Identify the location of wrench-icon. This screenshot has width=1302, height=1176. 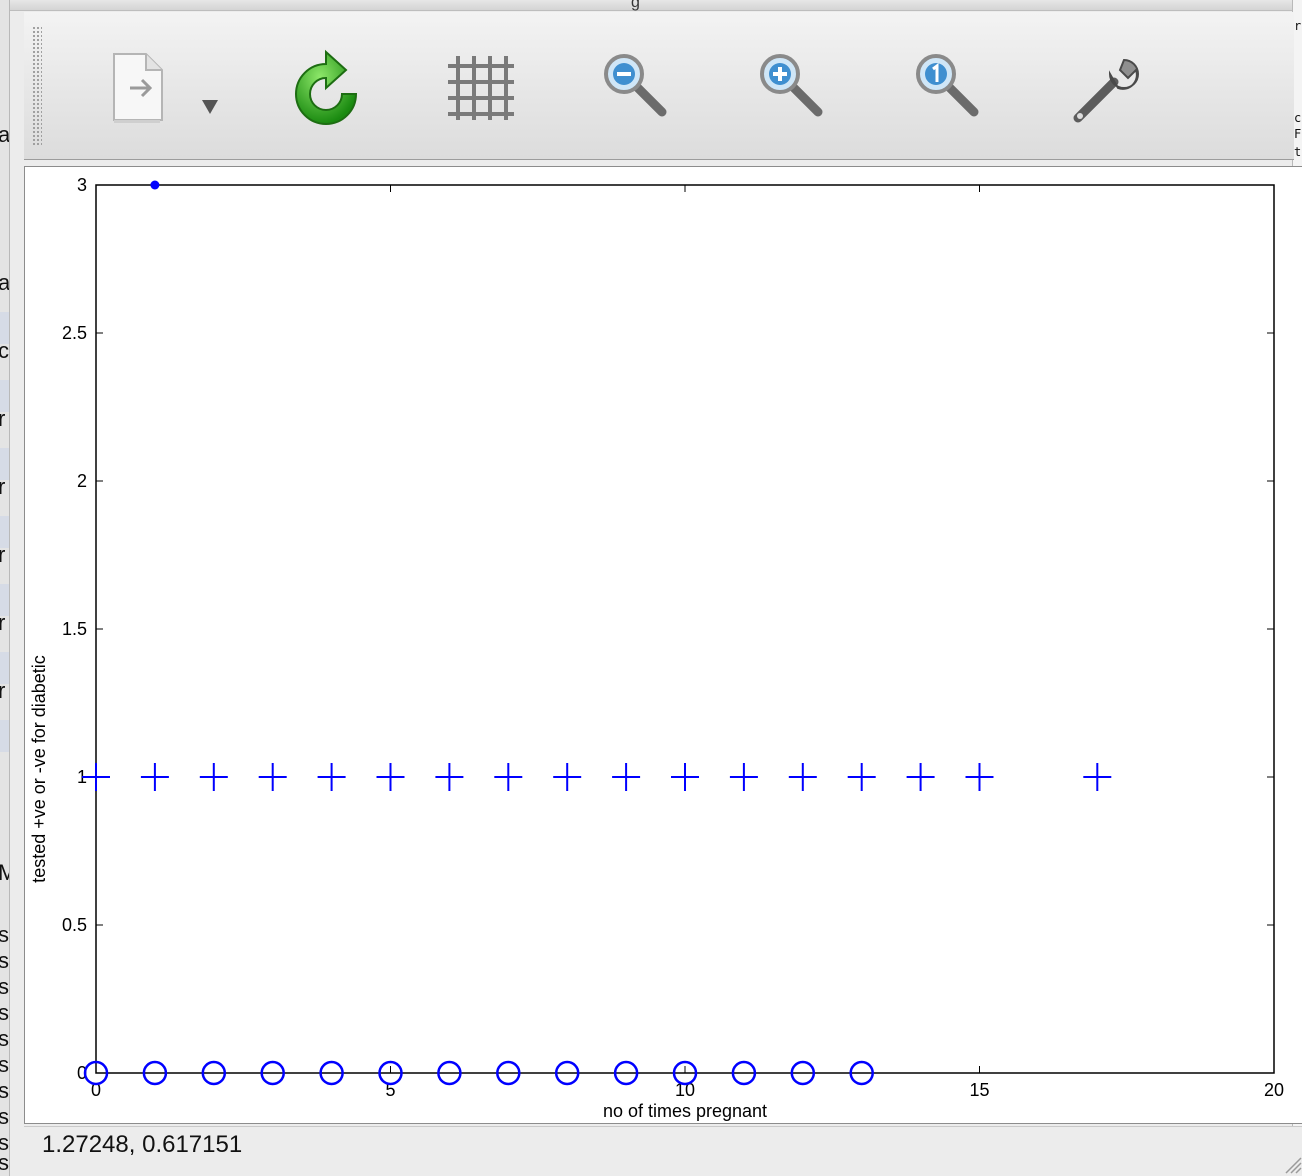
(1104, 88).